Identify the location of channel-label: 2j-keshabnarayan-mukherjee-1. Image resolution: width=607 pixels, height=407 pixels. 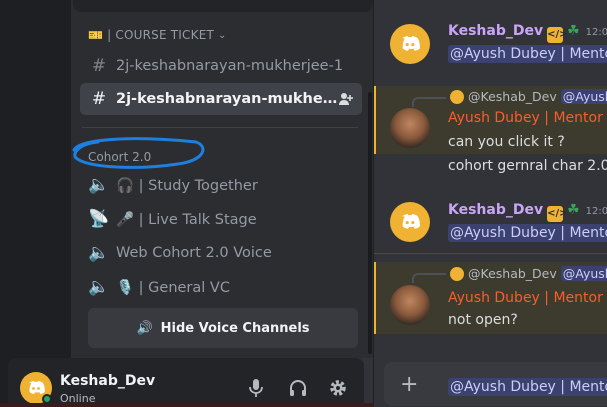
(230, 66).